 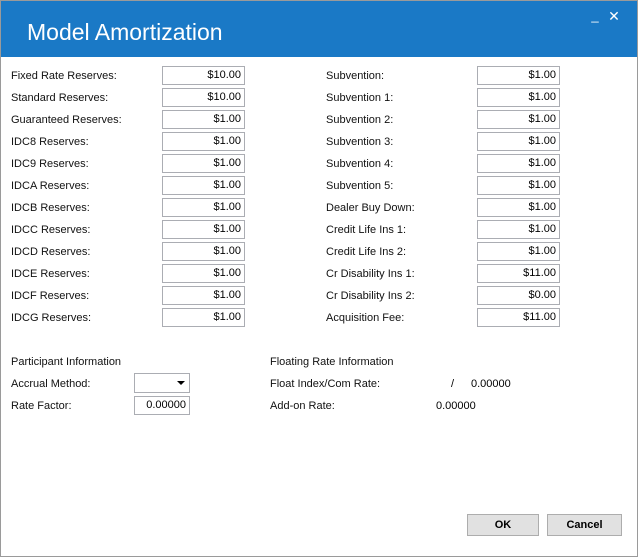 What do you see at coordinates (203, 295) in the screenshot?
I see `idcf-reserves-field: $1.00` at bounding box center [203, 295].